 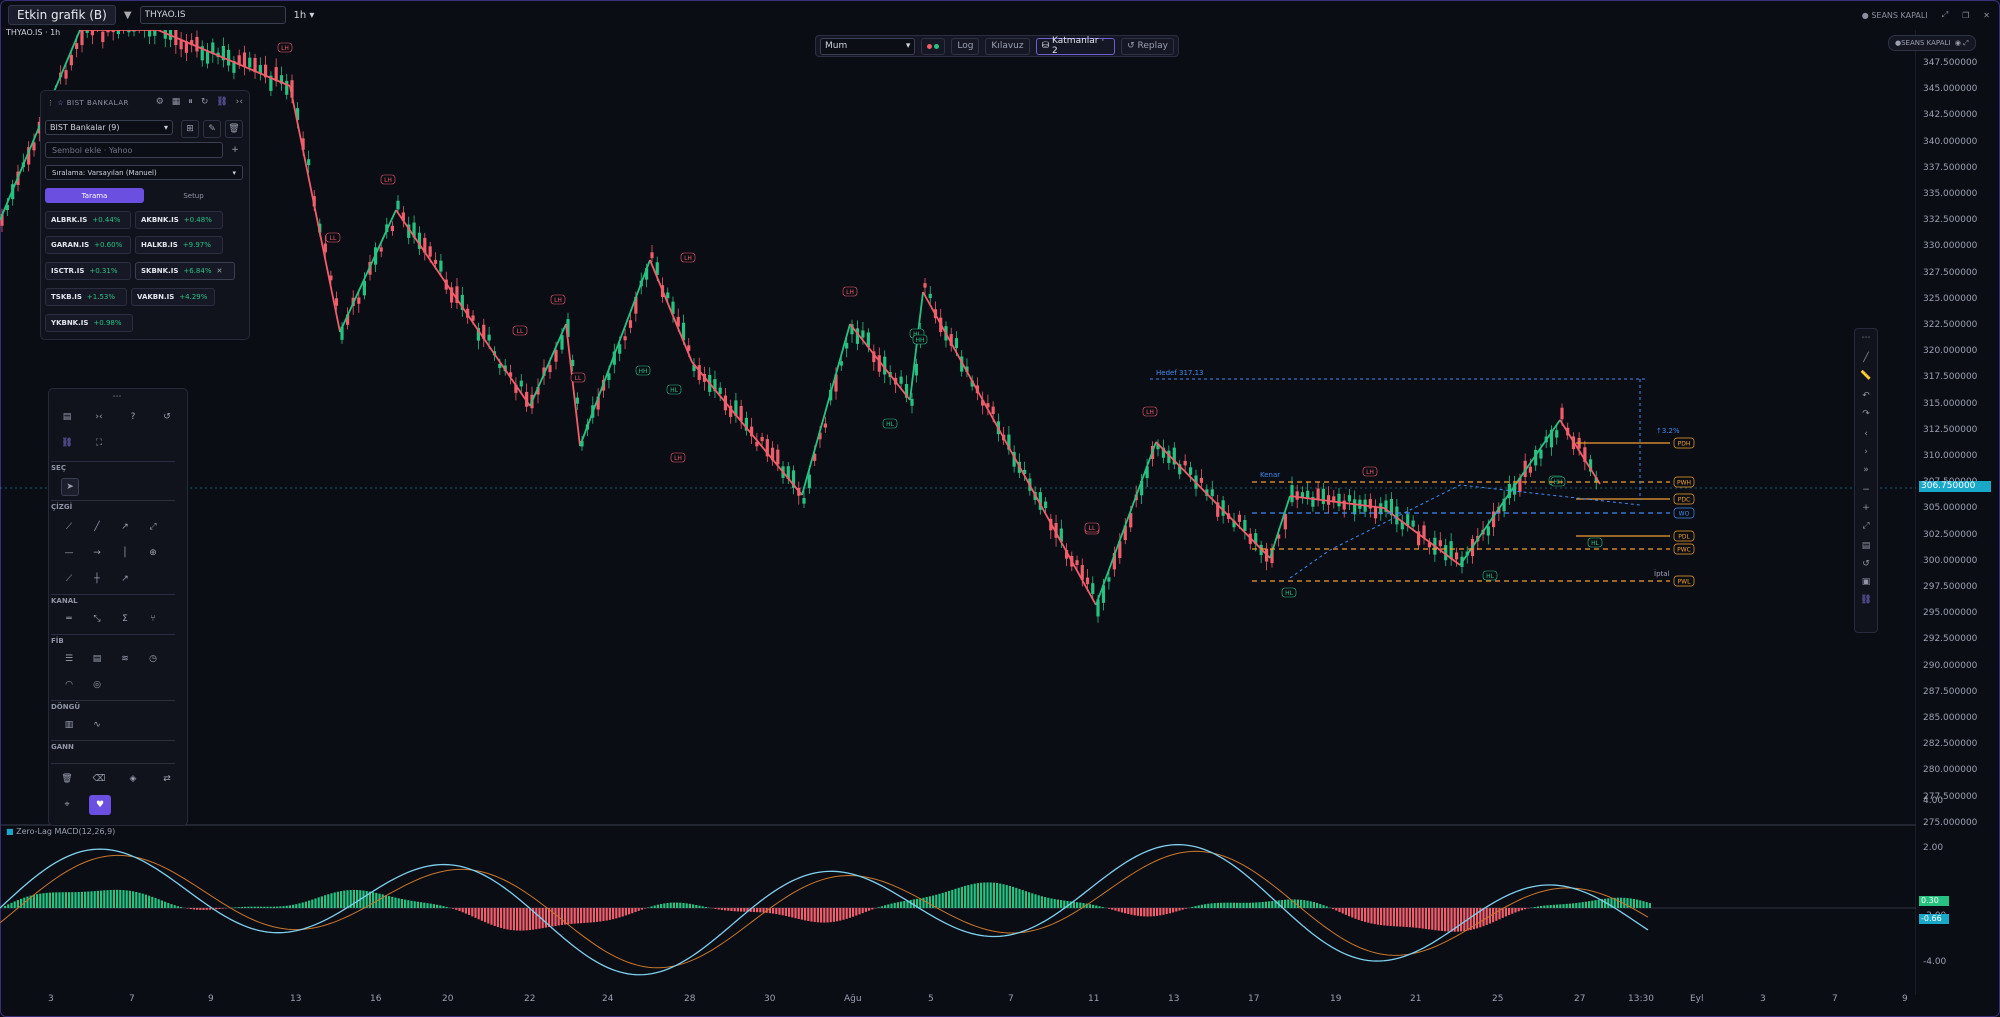 I want to click on delete-icon: 🗑, so click(x=67, y=779).